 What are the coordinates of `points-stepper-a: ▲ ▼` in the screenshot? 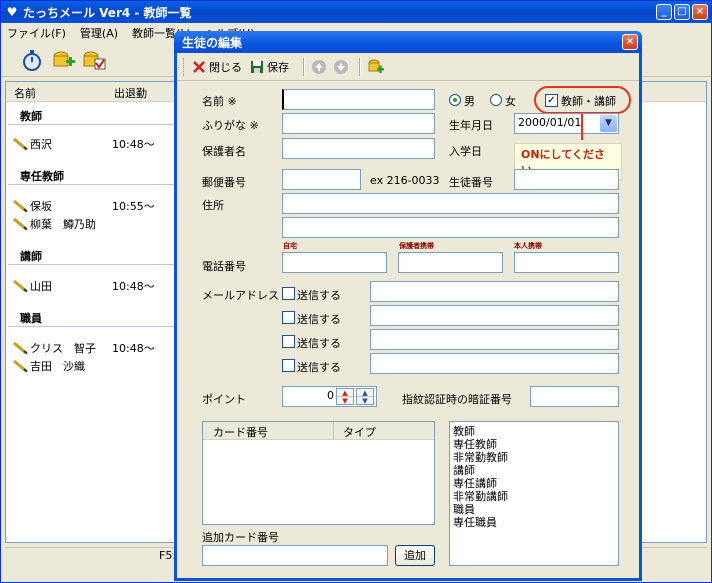 It's located at (345, 396).